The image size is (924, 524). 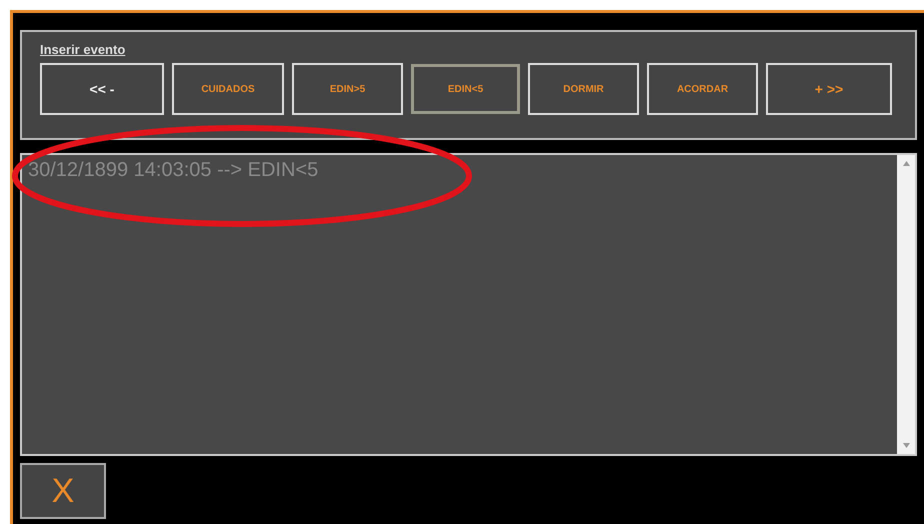 I want to click on event-button: CUIDADOS, so click(x=228, y=89).